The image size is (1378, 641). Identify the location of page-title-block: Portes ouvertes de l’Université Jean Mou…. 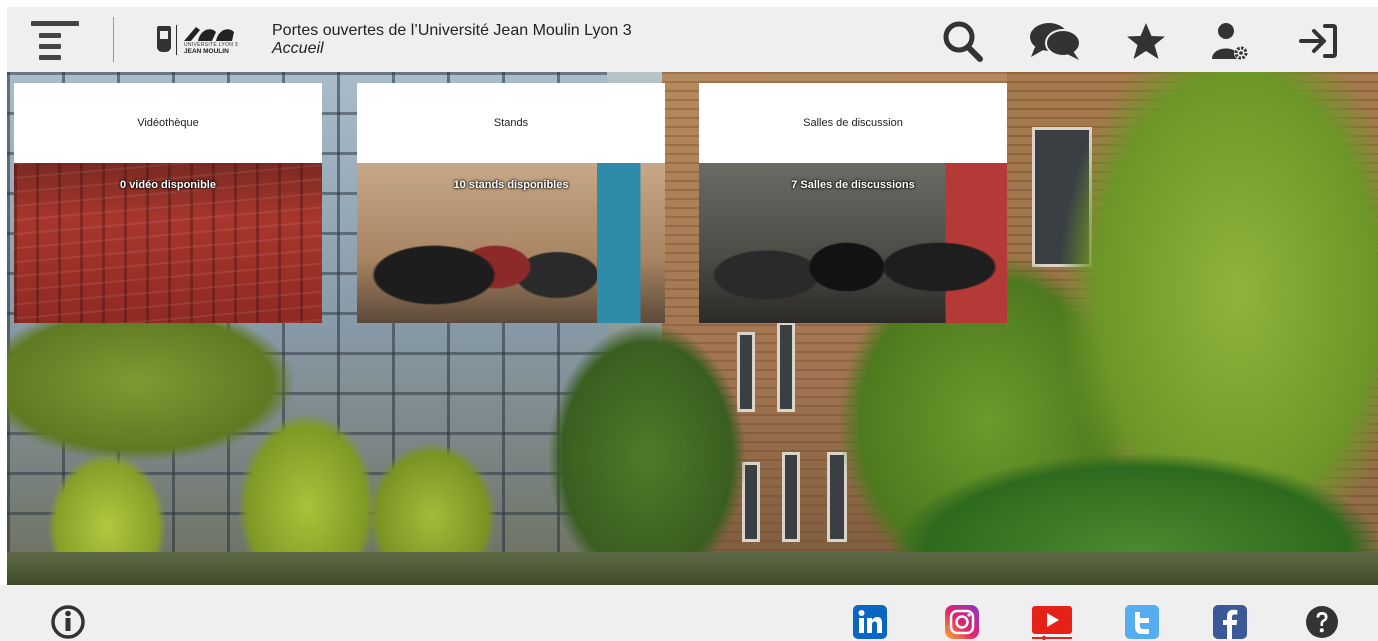
(452, 40).